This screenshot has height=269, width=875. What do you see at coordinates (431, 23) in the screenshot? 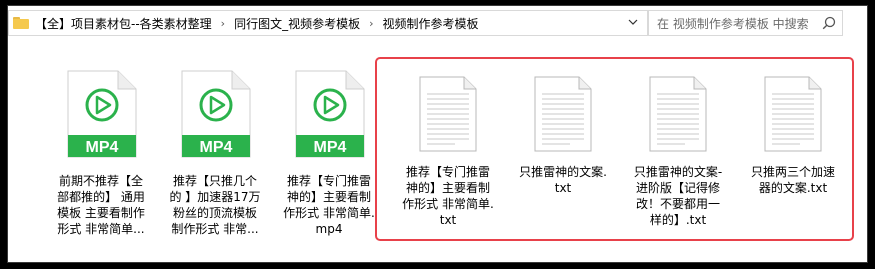
I see `breadcrumb-item-3: 视频制作参考模板` at bounding box center [431, 23].